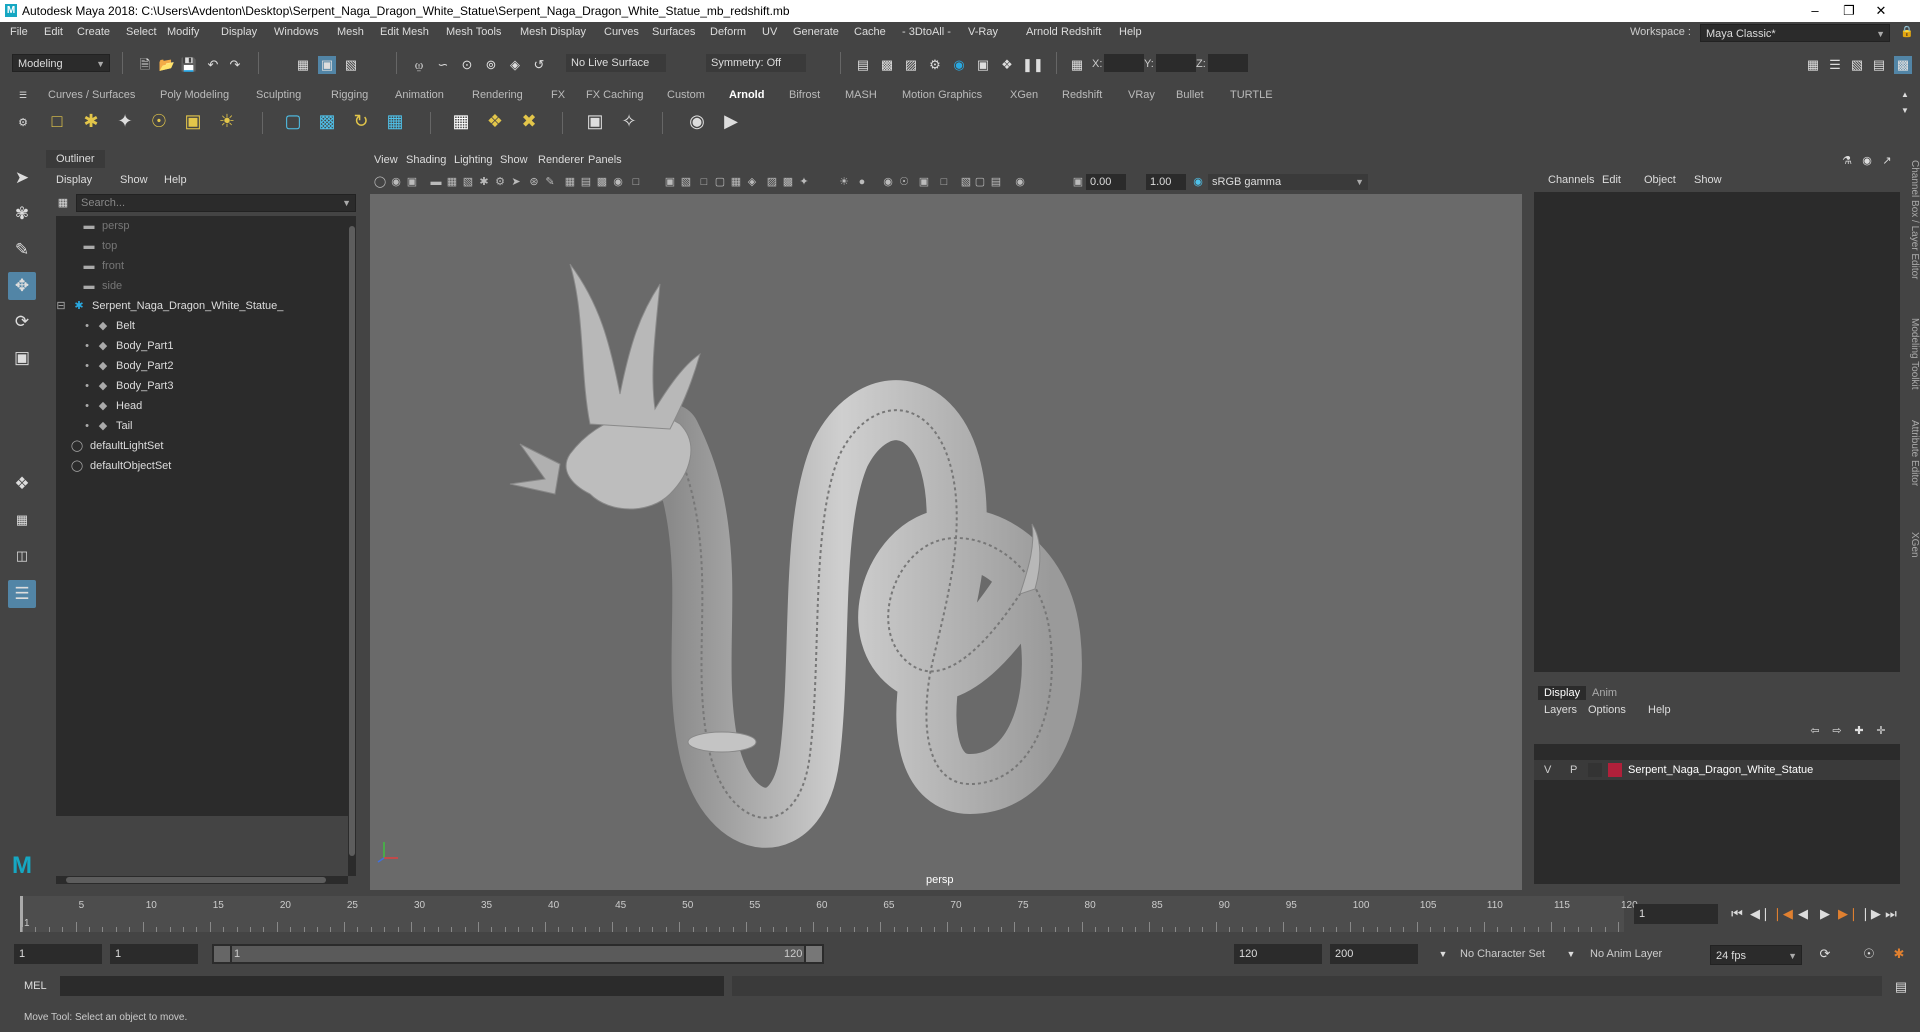 Image resolution: width=1920 pixels, height=1032 pixels. I want to click on outliner-item: ▬ side, so click(102, 286).